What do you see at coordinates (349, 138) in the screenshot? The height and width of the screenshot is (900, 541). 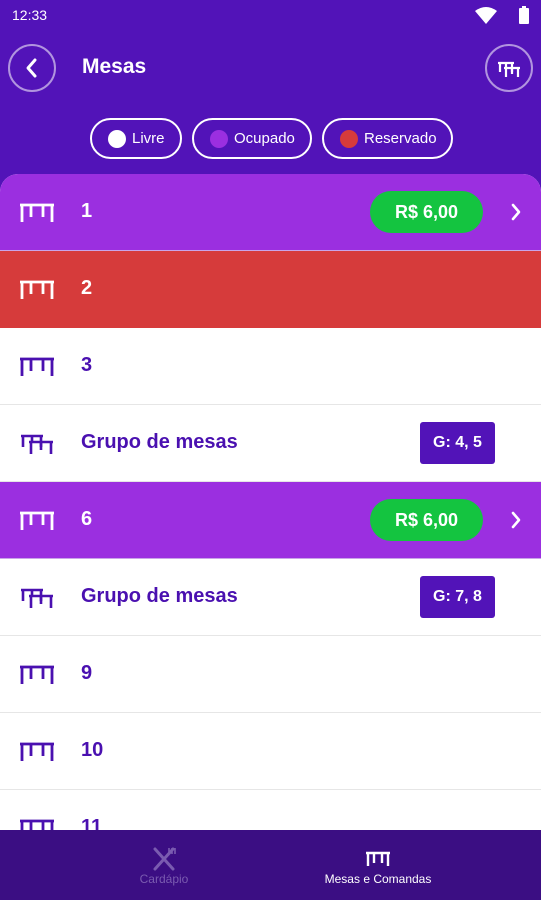 I see `legend-dot-reservado` at bounding box center [349, 138].